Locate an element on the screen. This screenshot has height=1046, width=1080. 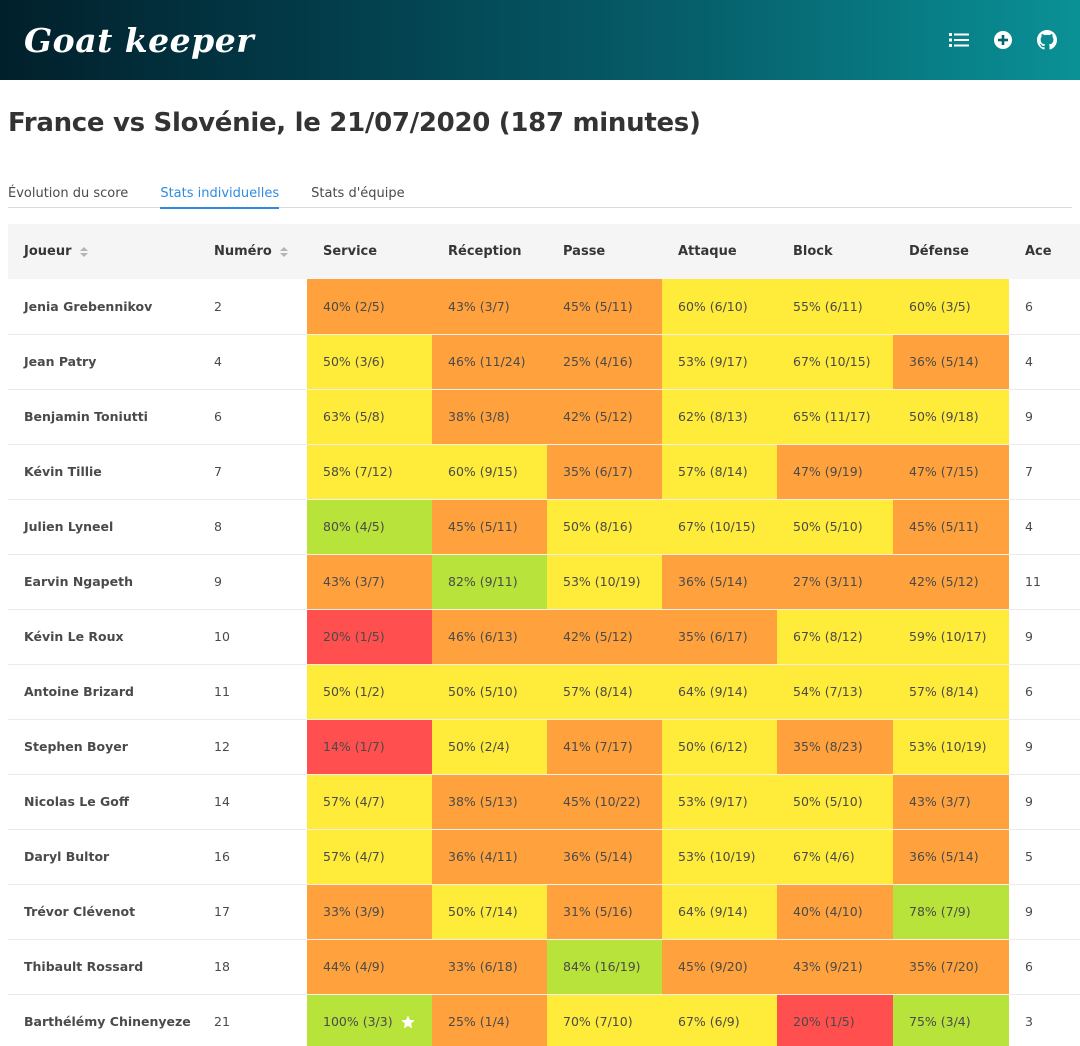
stat-value: 55% (6/11) is located at coordinates (828, 306).